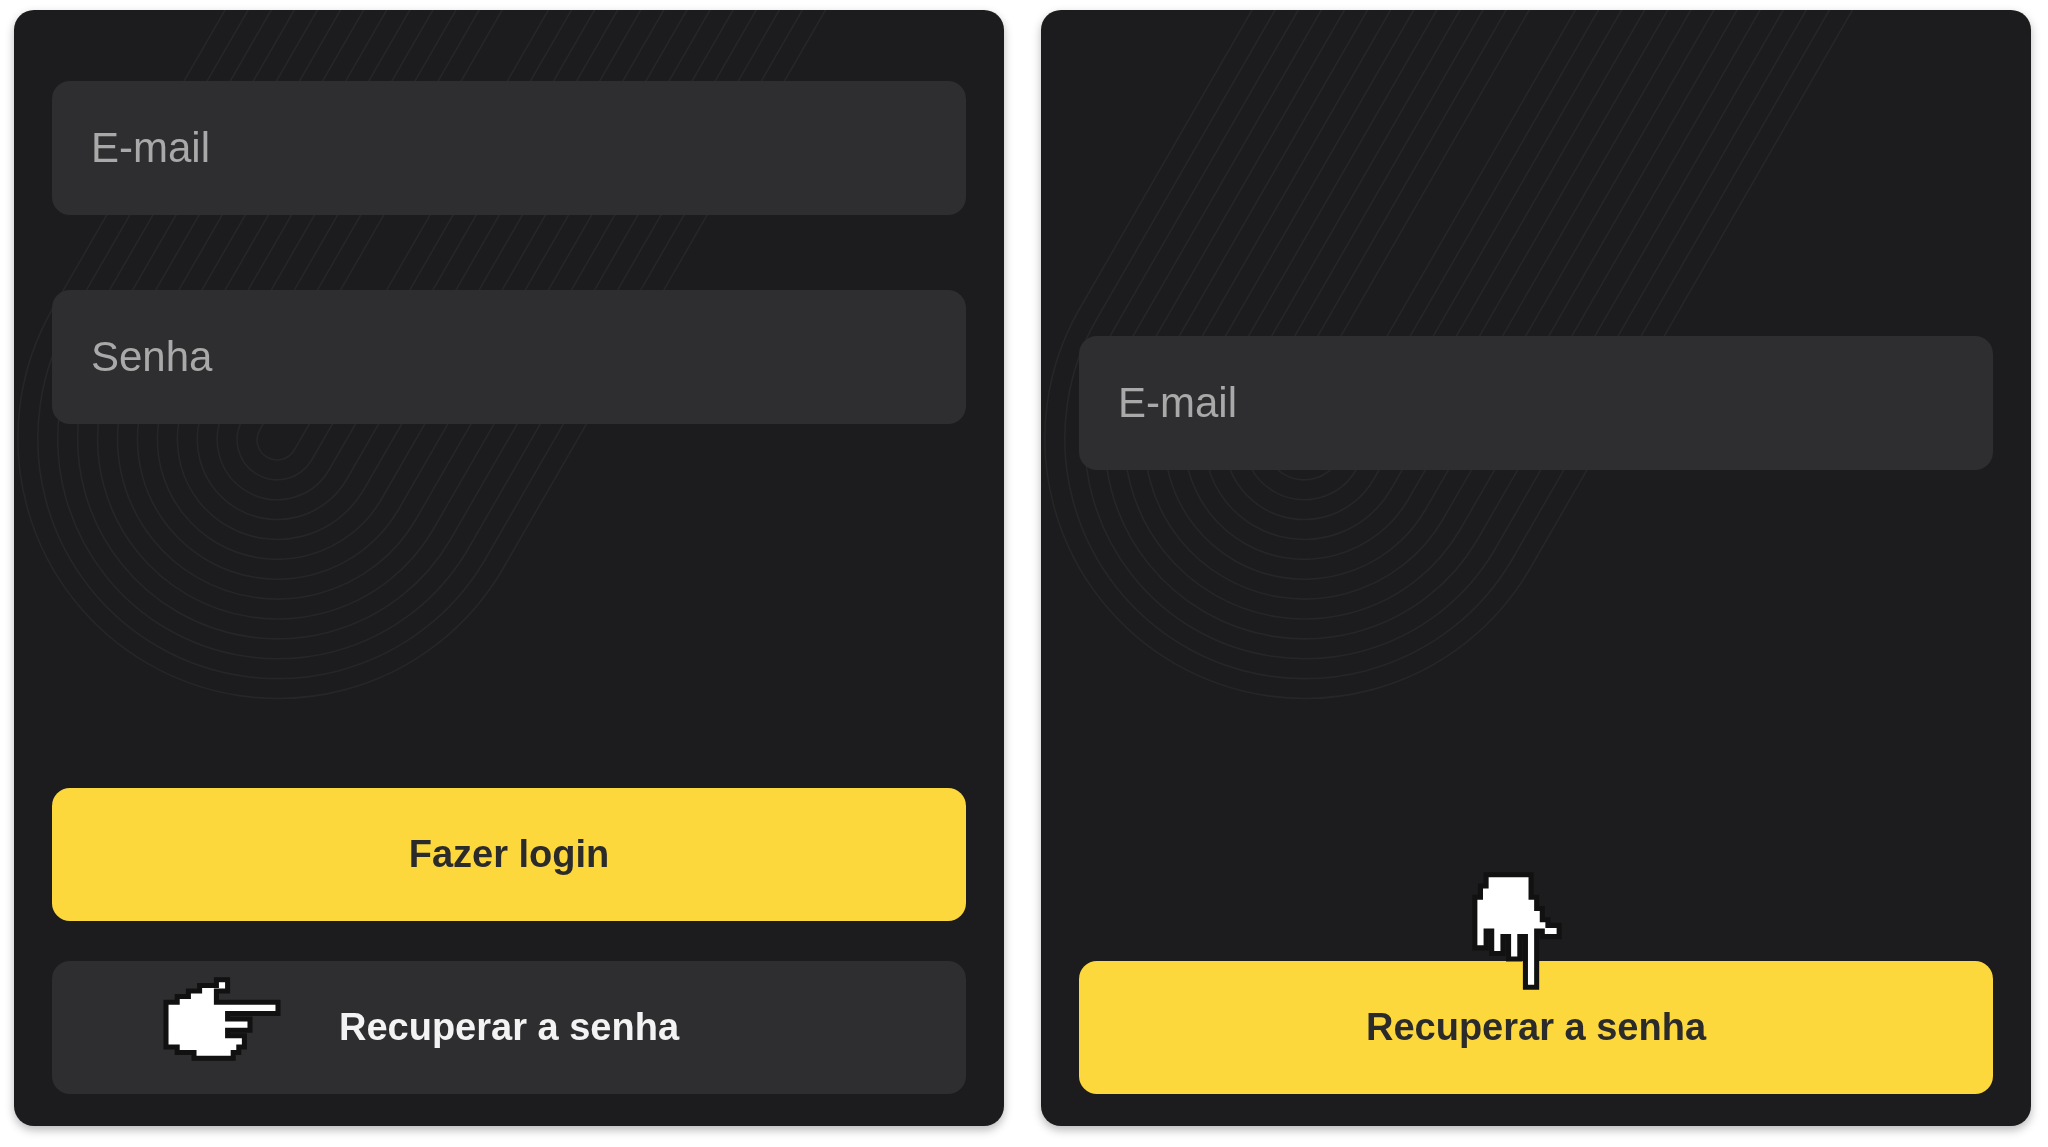 This screenshot has width=2048, height=1147. I want to click on primary-button: Recuperar a senha, so click(1536, 1027).